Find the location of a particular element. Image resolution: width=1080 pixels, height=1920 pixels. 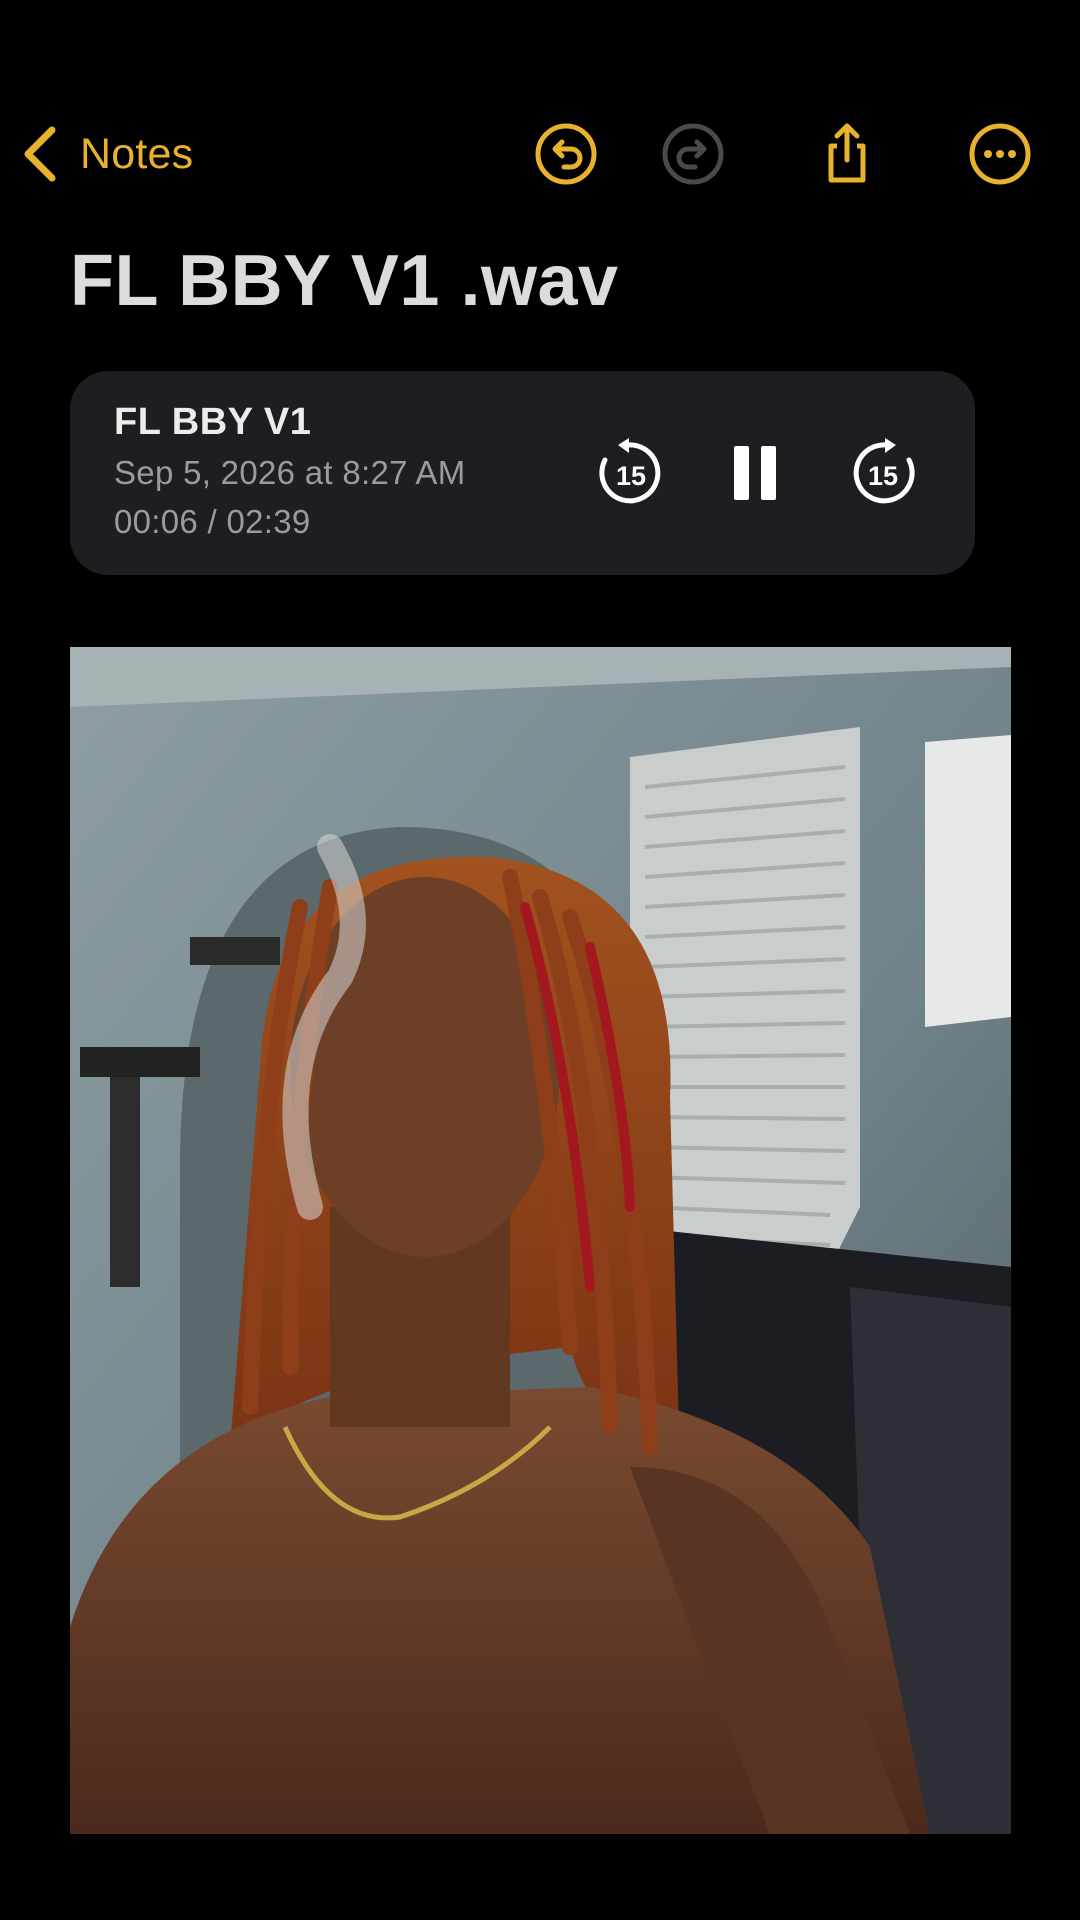

back-label: Notes is located at coordinates (137, 153).